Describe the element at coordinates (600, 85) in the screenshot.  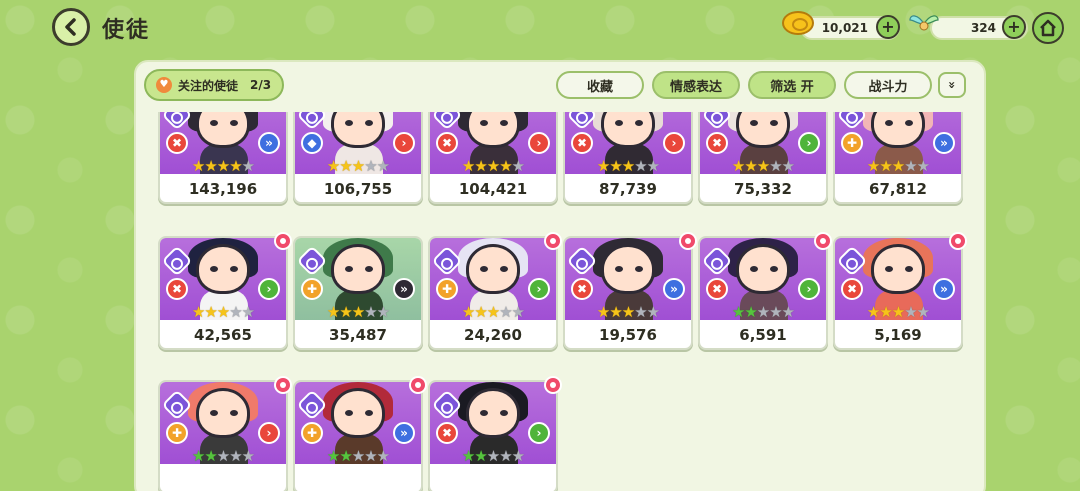
I see `favorites-button: 收藏` at that location.